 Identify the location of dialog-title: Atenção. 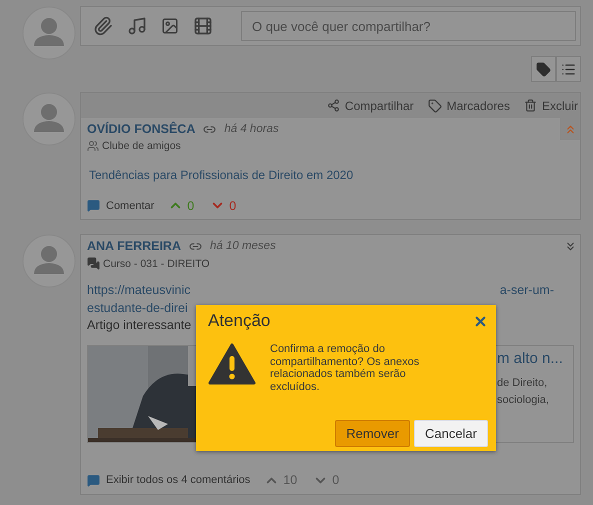
(239, 321).